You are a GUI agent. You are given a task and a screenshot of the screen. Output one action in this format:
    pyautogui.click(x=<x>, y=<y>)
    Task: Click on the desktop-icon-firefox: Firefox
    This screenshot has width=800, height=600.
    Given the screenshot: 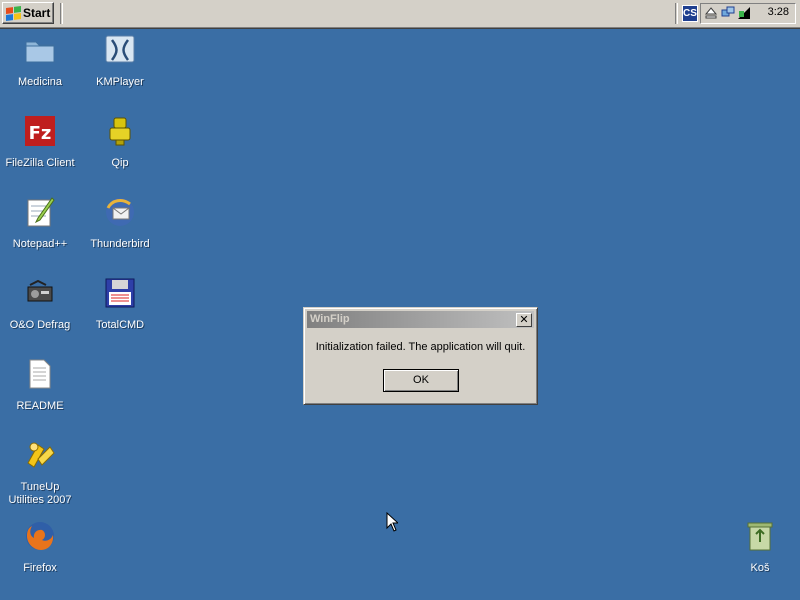 What is the action you would take?
    pyautogui.click(x=40, y=547)
    